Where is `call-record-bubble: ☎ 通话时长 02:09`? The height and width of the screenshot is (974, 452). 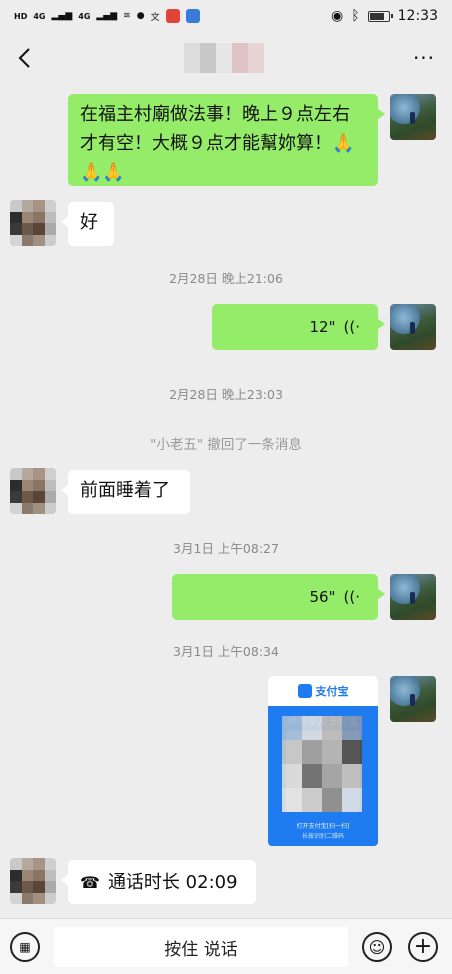
call-record-bubble: ☎ 通话时长 02:09 is located at coordinates (158, 882).